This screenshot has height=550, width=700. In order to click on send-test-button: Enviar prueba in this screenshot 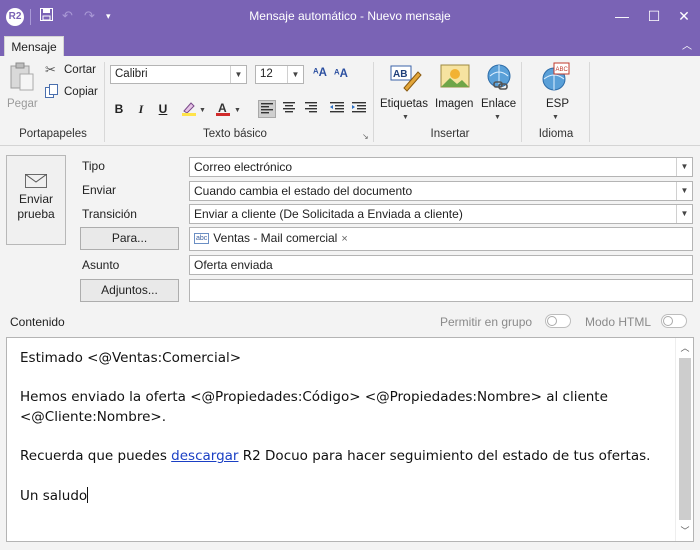, I will do `click(36, 200)`.